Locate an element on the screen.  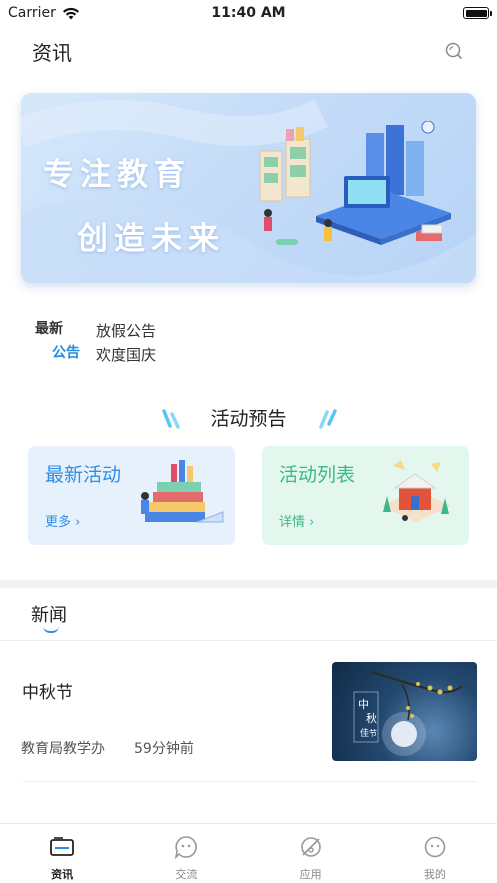
announcement-tag-bottom: 公告 is located at coordinates (66, 353).